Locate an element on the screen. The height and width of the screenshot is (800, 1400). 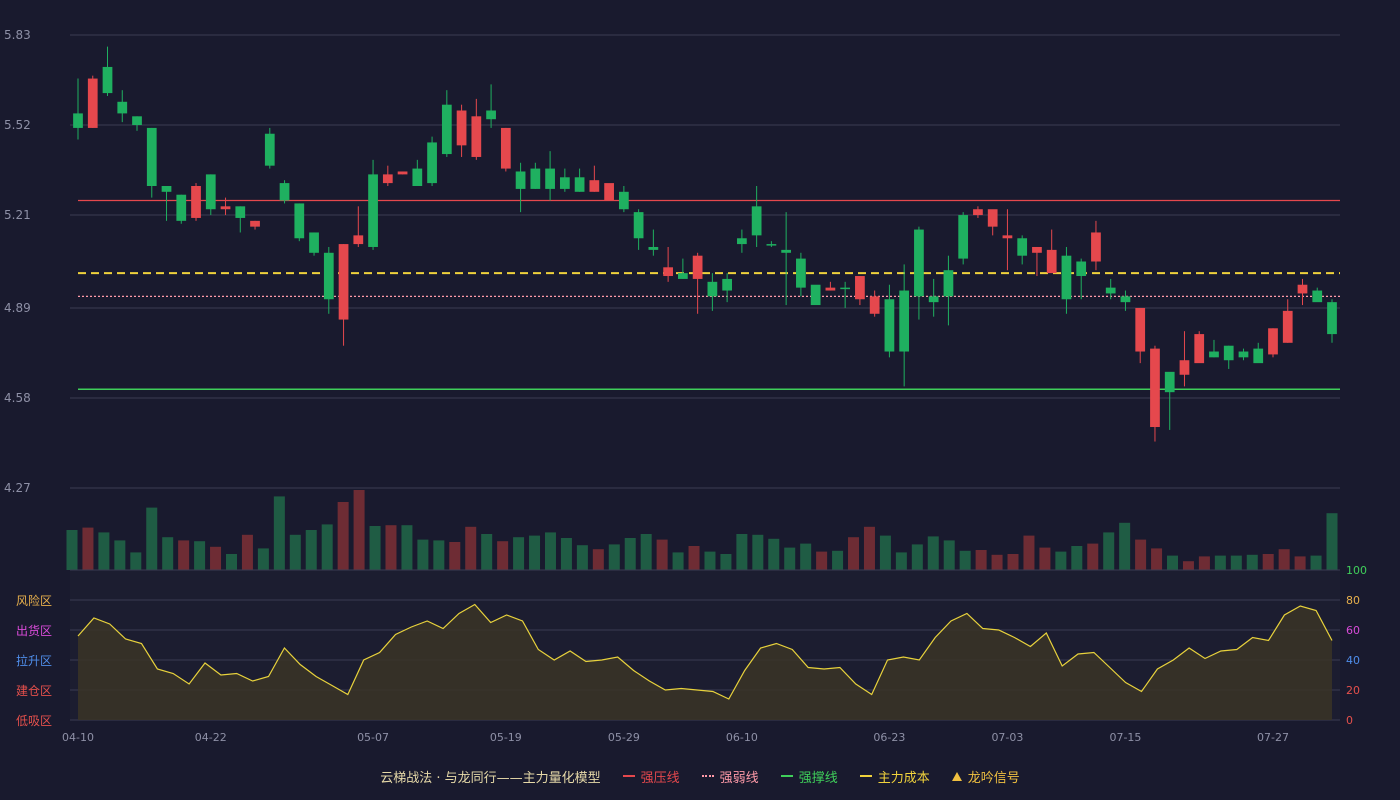
oscillator-zone-label: 风险区 is located at coordinates (34, 600).